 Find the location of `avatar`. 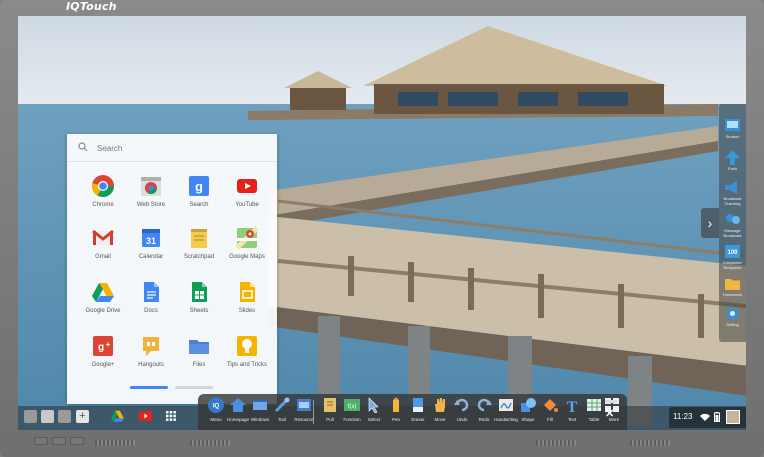

avatar is located at coordinates (733, 417).